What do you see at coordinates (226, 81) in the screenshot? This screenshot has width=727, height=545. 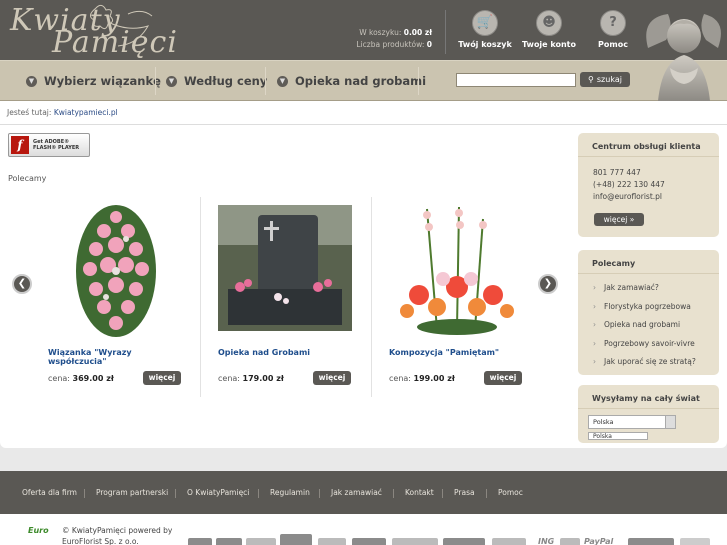 I see `nav-item-label: Według ceny` at bounding box center [226, 81].